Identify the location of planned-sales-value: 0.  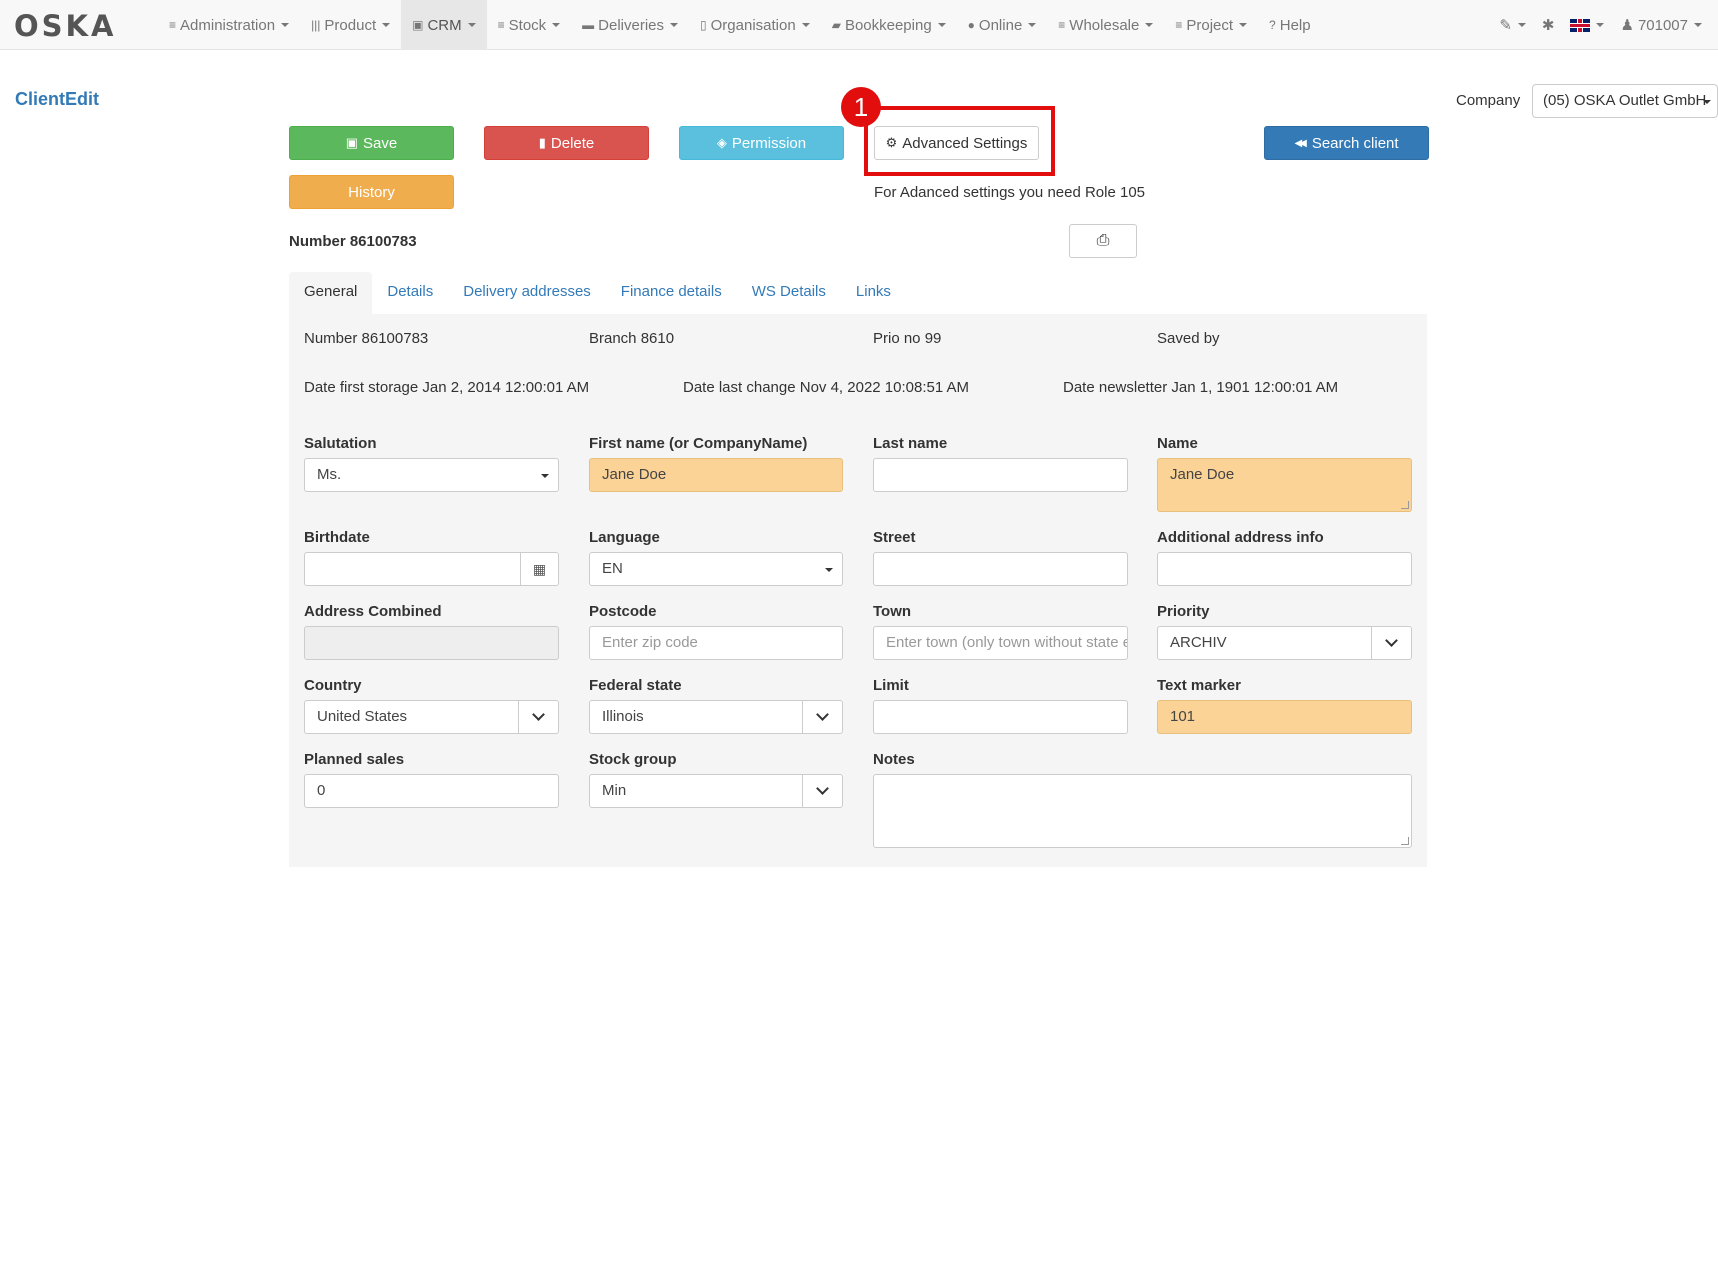
(321, 790).